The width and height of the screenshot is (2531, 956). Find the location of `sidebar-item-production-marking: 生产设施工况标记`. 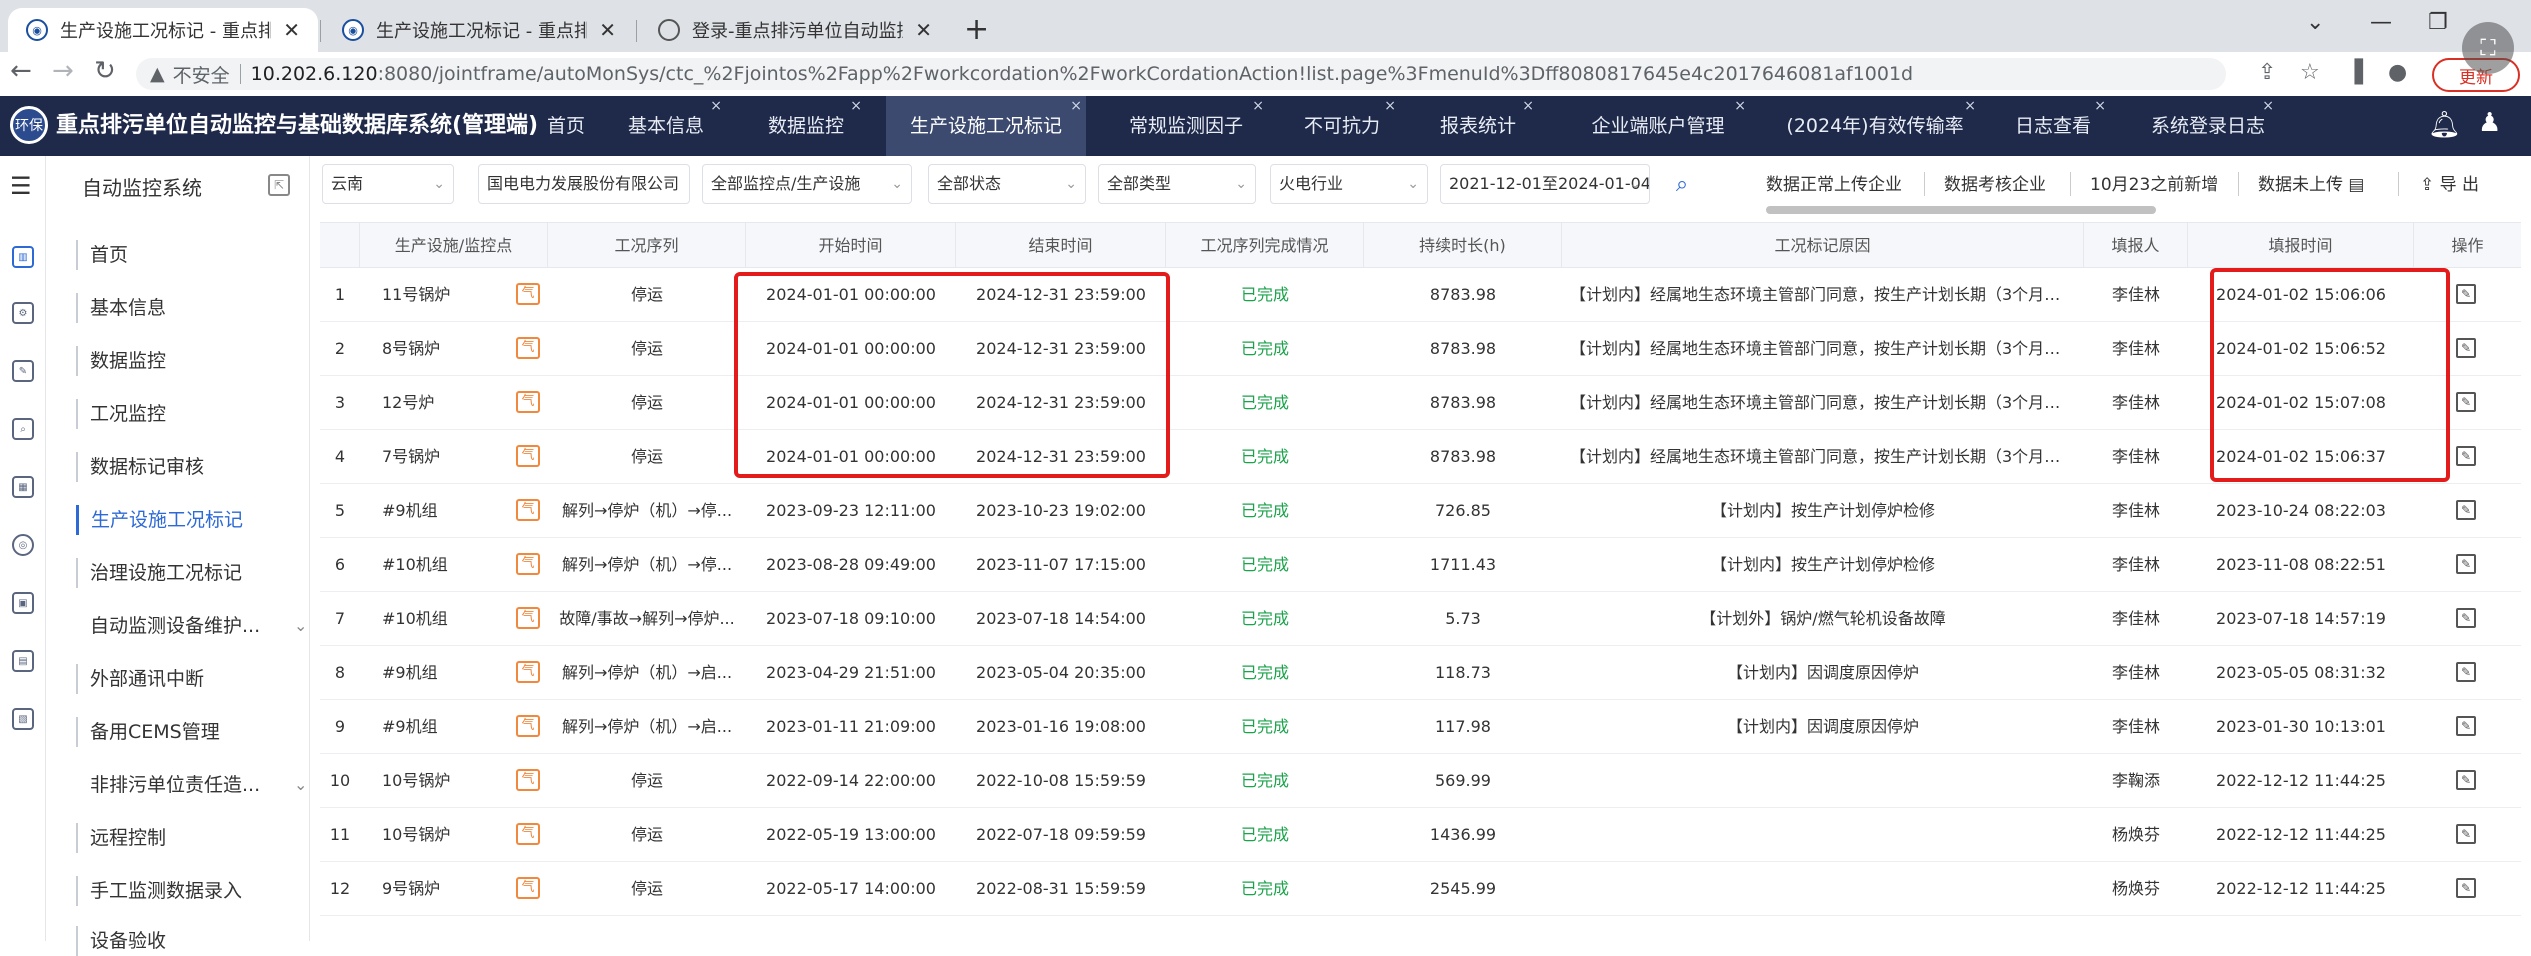

sidebar-item-production-marking: 生产设施工况标记 is located at coordinates (159, 520).